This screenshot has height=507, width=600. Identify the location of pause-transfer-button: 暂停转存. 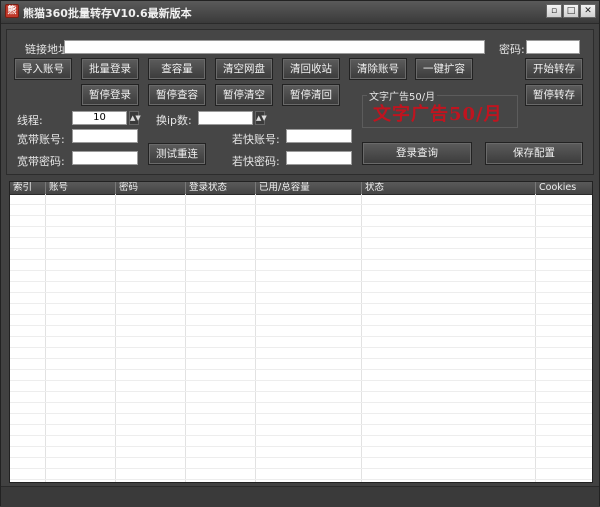
(554, 95).